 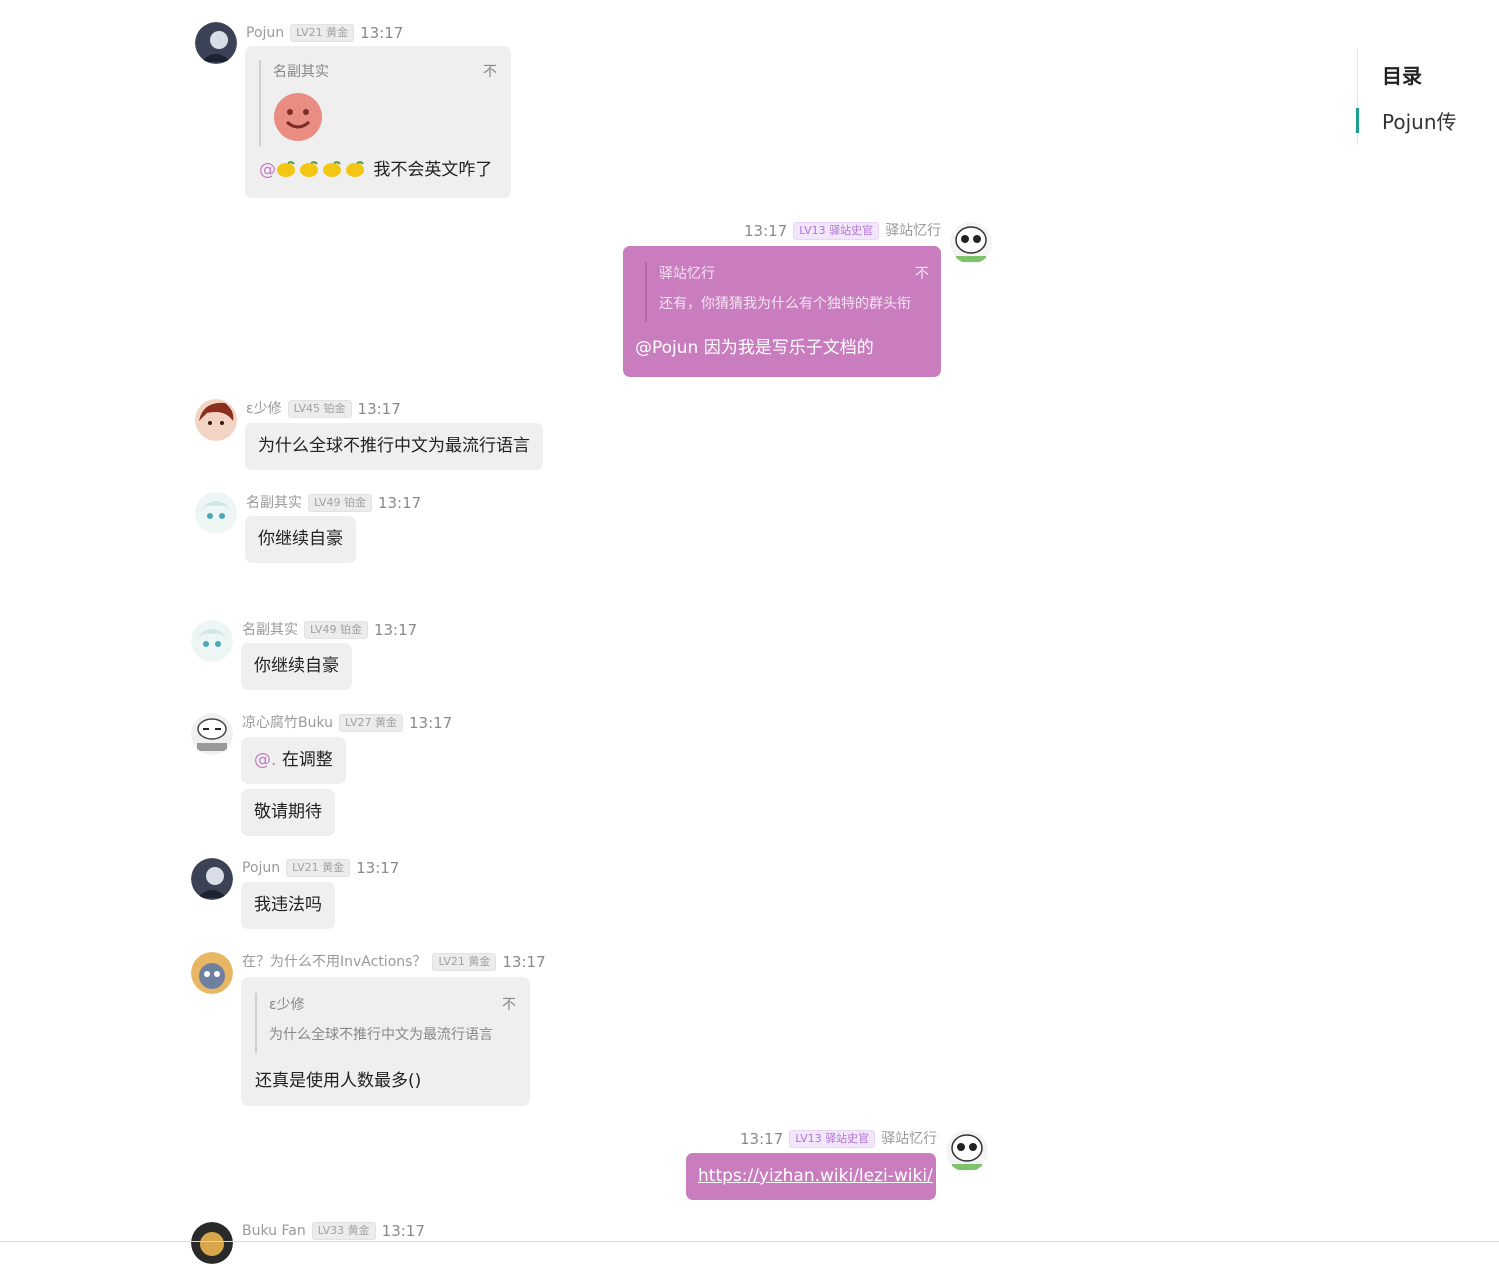 I want to click on message-bubble: 为什么全球不推行中文为最流行语言, so click(x=394, y=446).